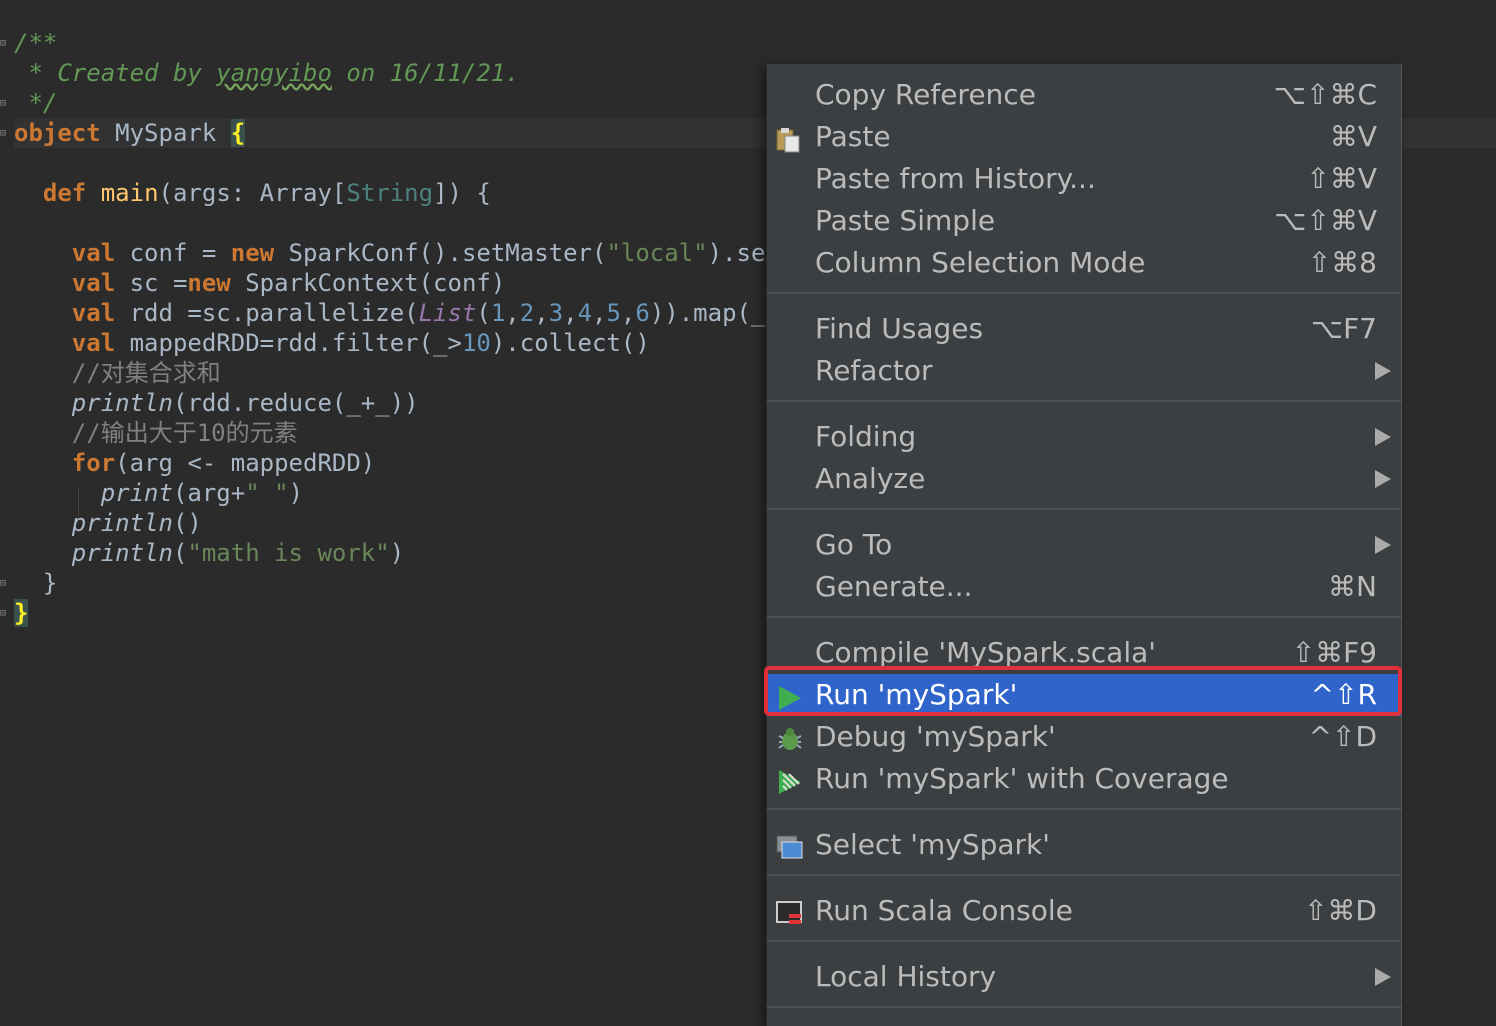 This screenshot has height=1026, width=1496. What do you see at coordinates (447, 313) in the screenshot?
I see `code-token: List` at bounding box center [447, 313].